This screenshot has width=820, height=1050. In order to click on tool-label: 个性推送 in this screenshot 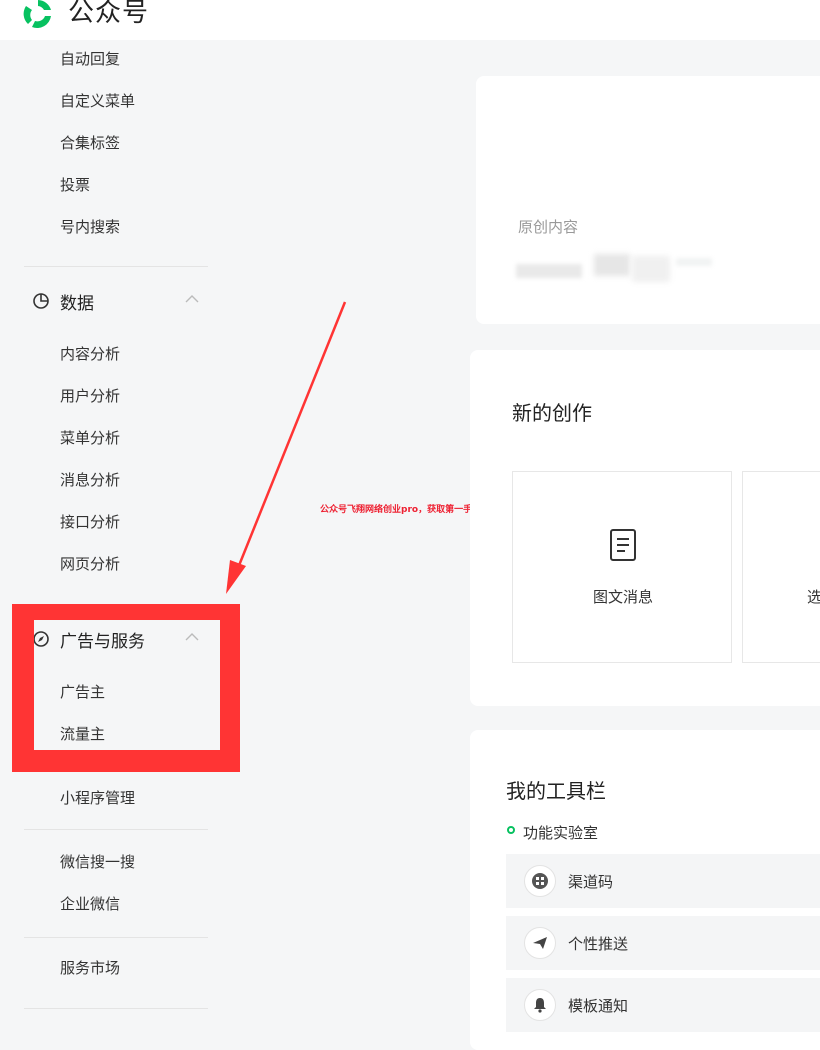, I will do `click(598, 944)`.